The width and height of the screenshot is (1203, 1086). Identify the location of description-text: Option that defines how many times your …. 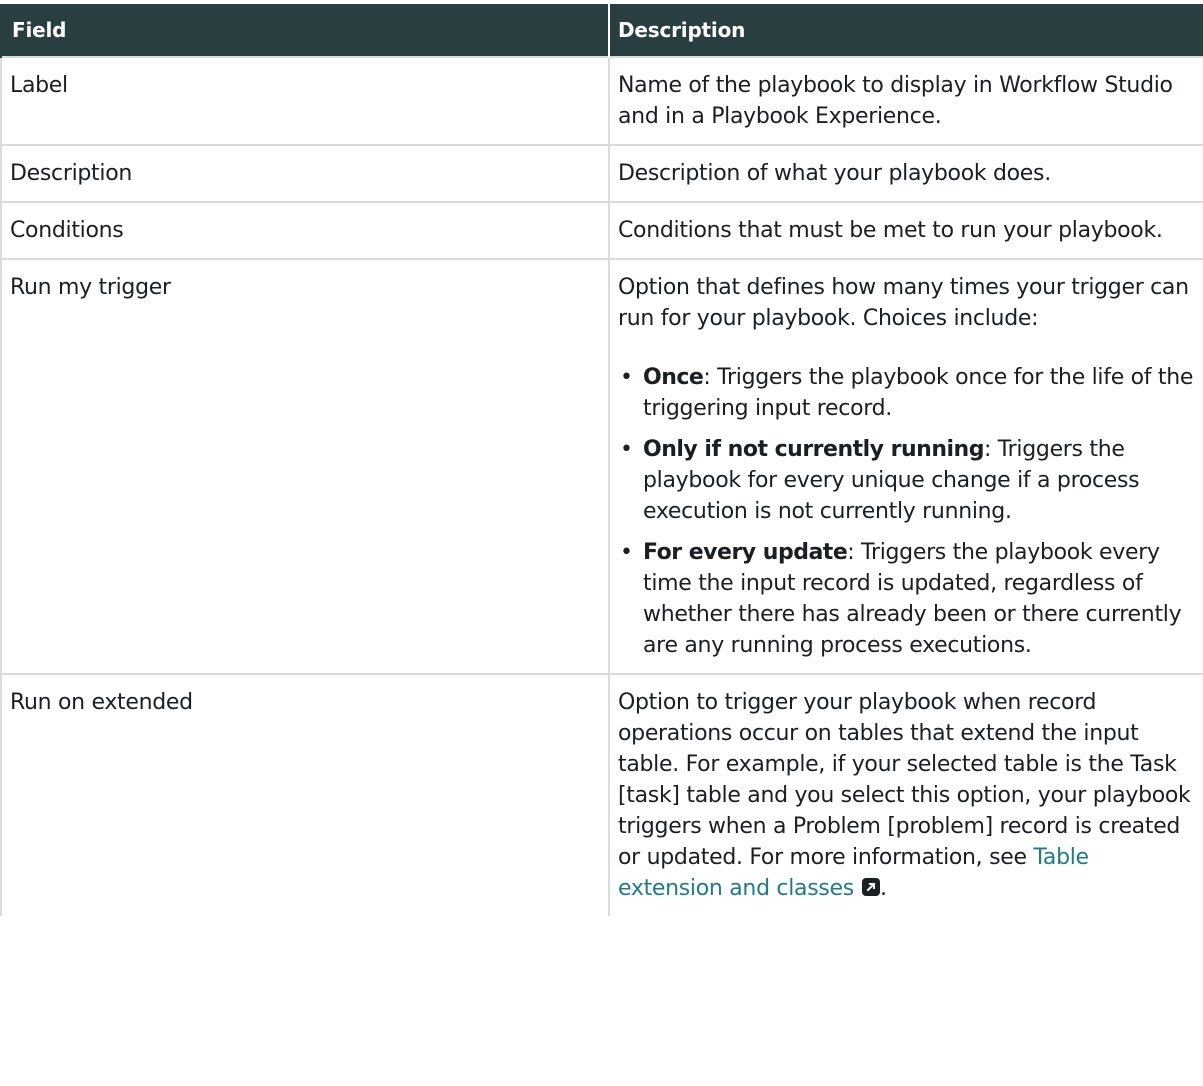
(903, 303).